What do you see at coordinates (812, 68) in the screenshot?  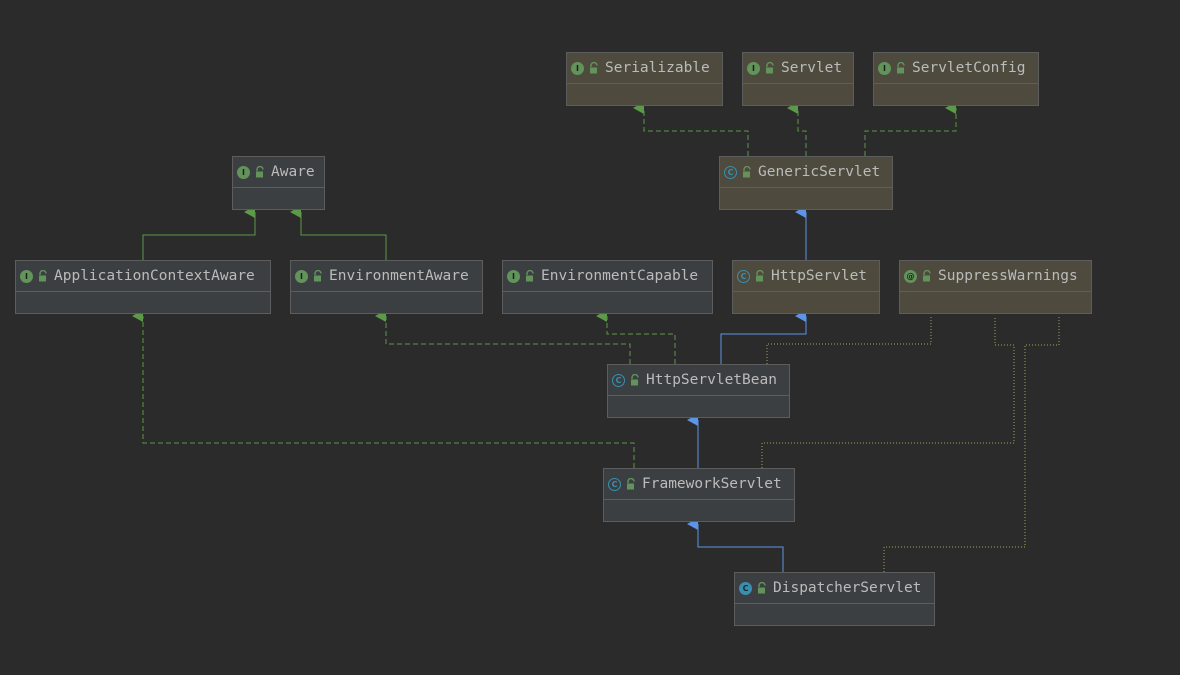 I see `node-label: Servlet` at bounding box center [812, 68].